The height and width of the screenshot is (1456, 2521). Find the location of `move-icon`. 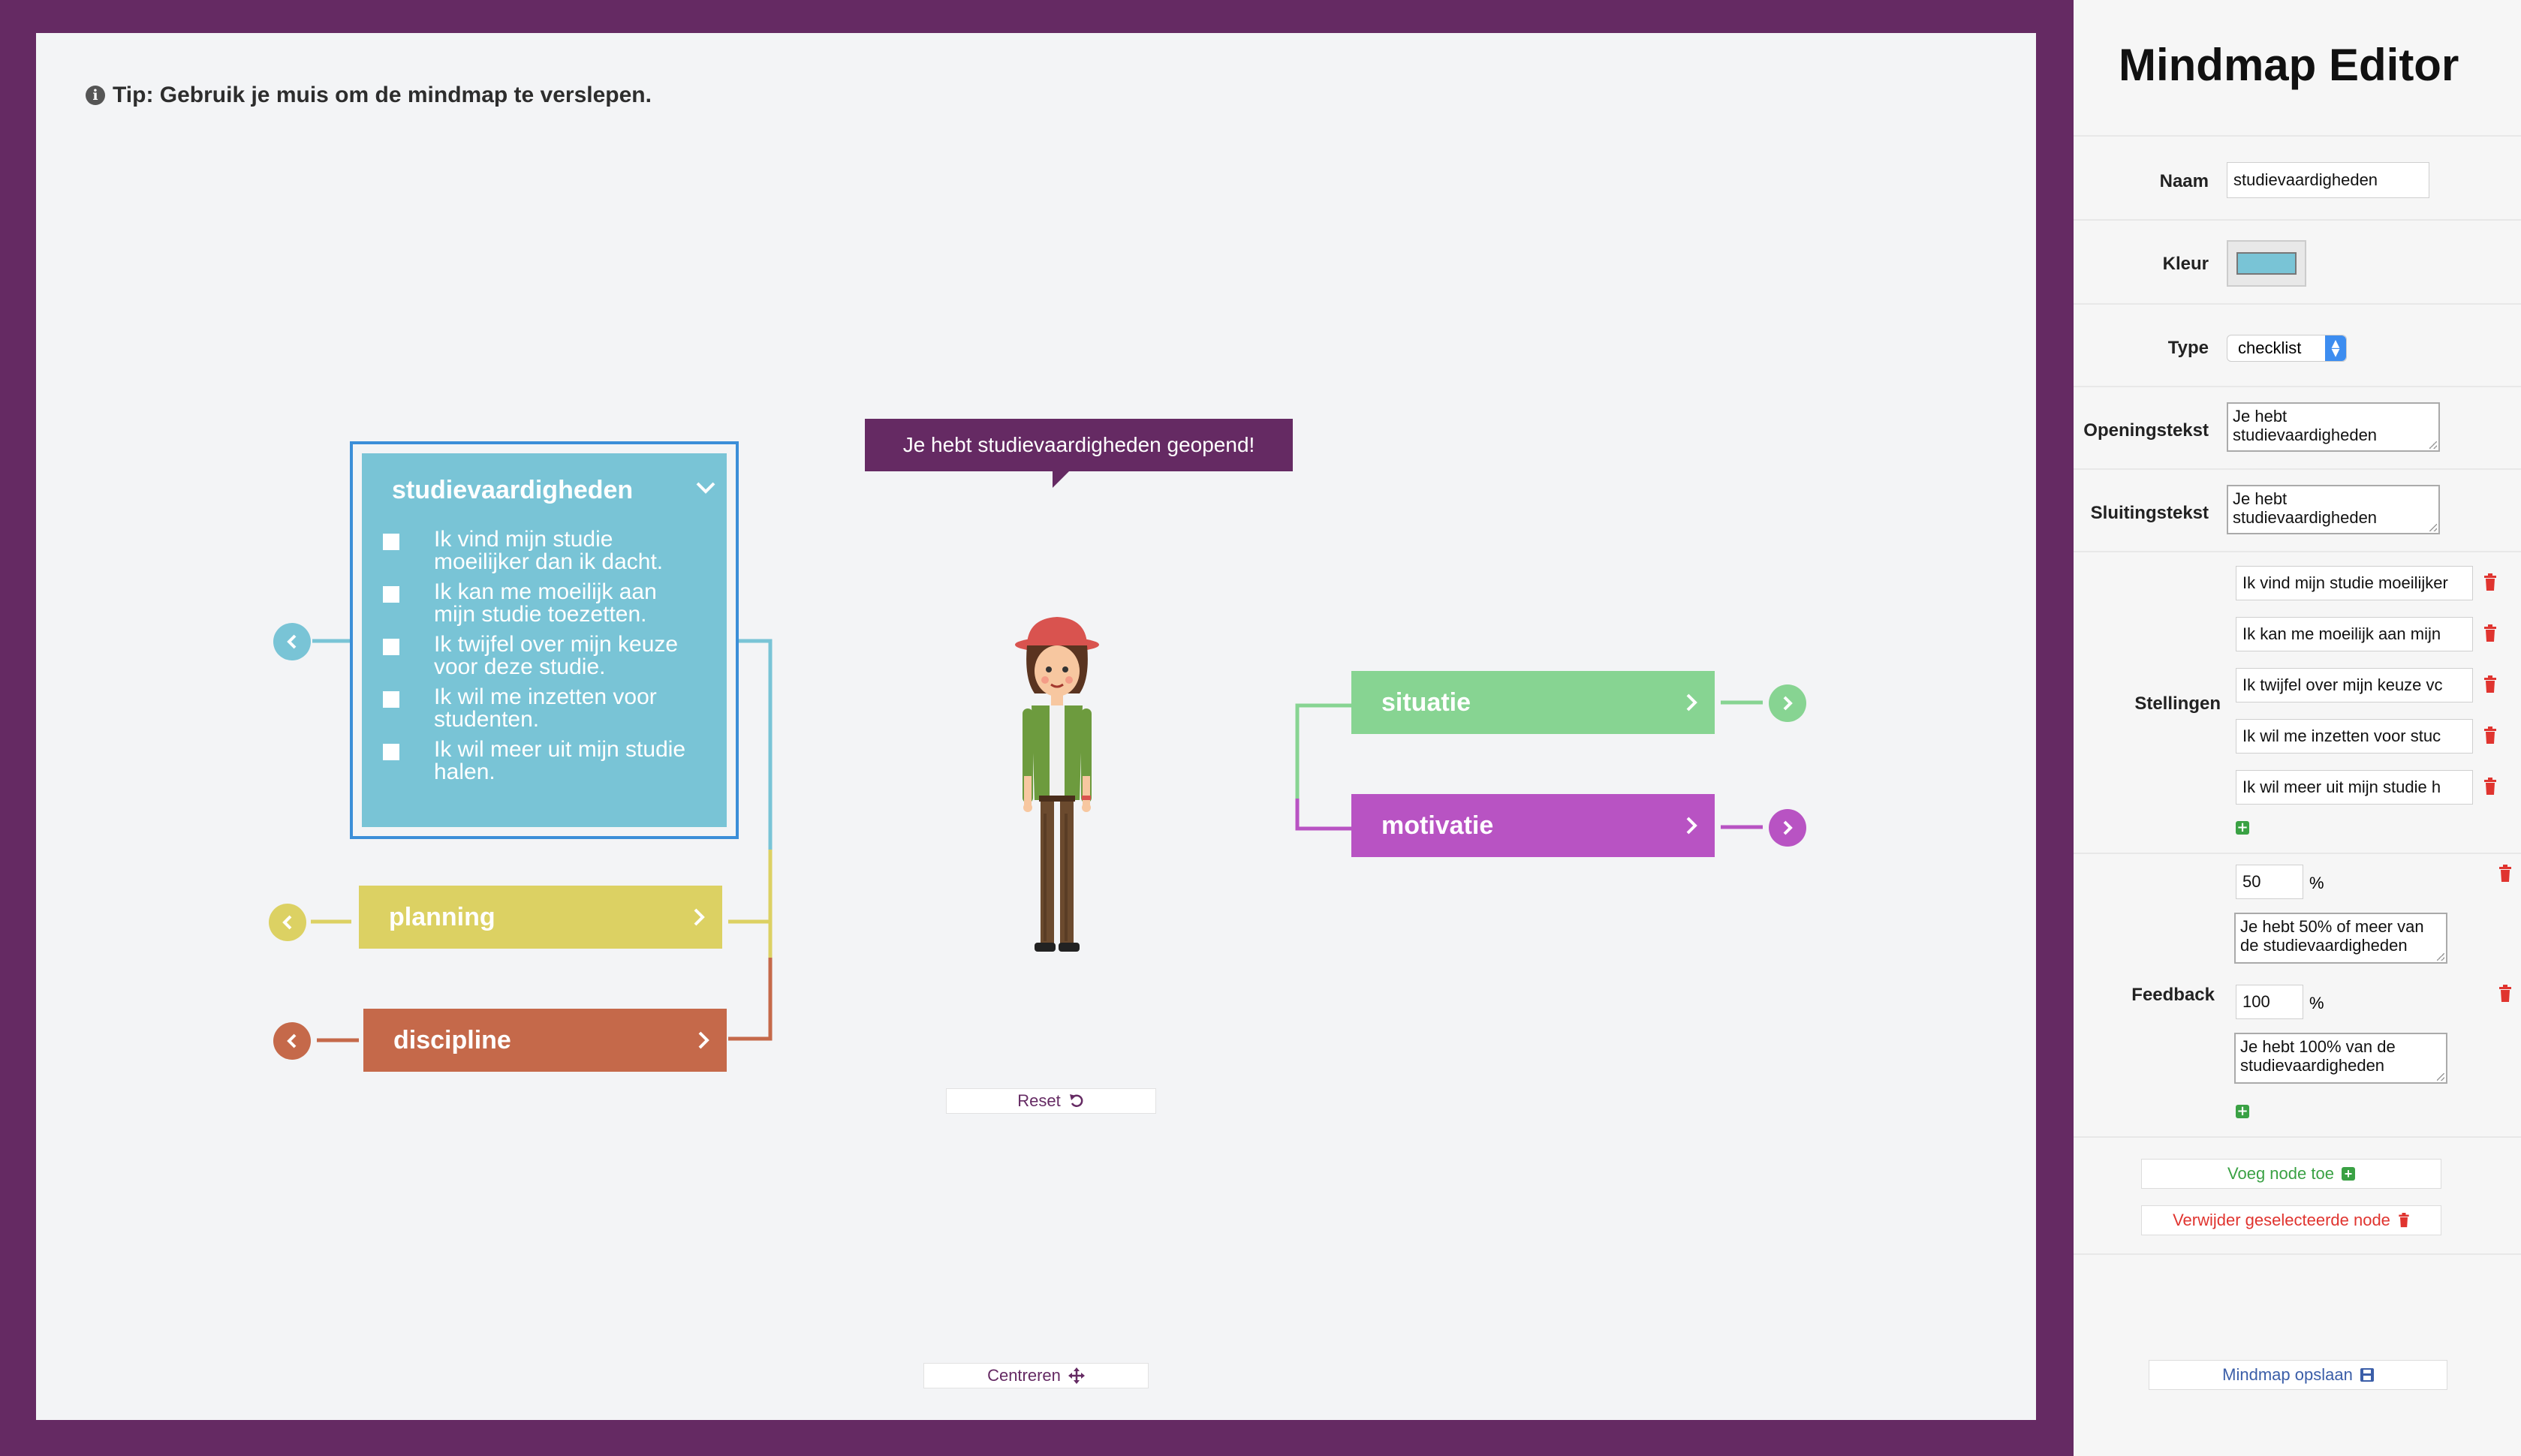

move-icon is located at coordinates (1077, 1375).